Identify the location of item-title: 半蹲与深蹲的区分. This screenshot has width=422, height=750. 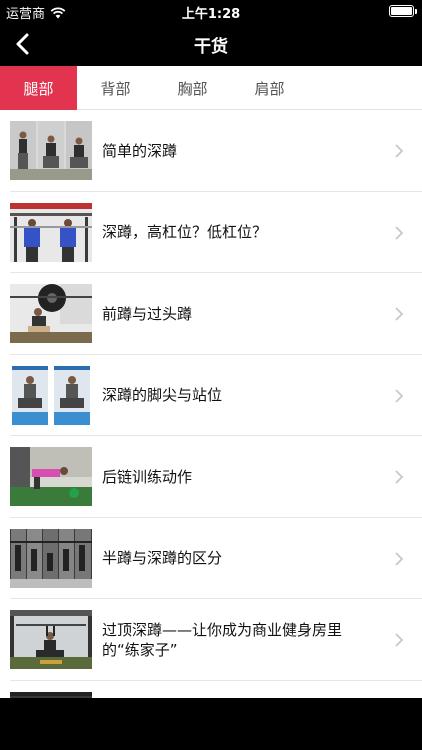
(162, 558).